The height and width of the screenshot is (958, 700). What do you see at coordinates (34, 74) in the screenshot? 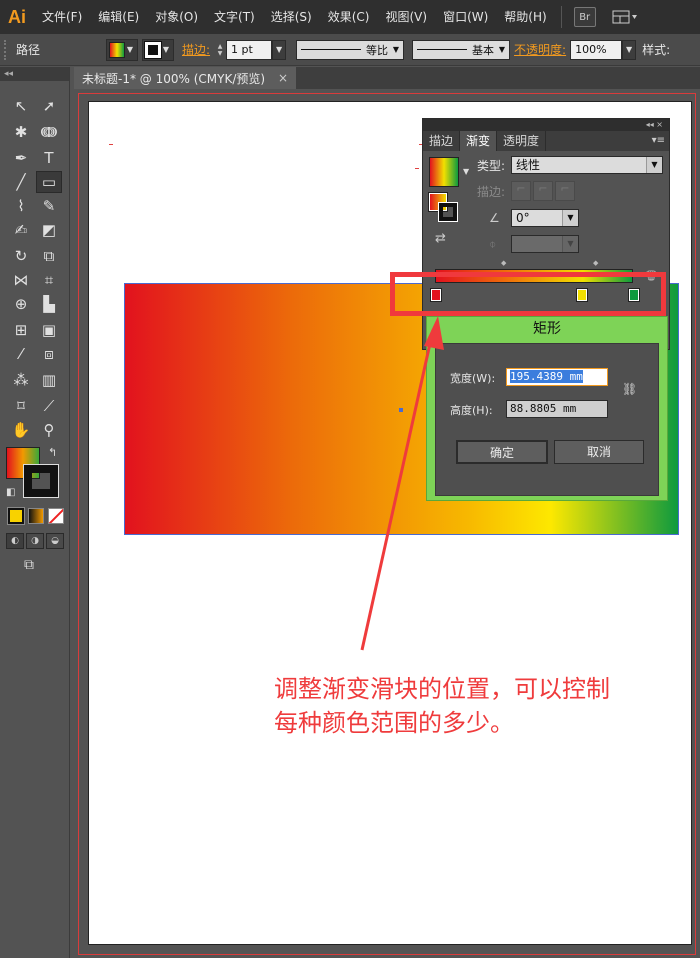
I see `tools-panel-collapse: ◂◂` at bounding box center [34, 74].